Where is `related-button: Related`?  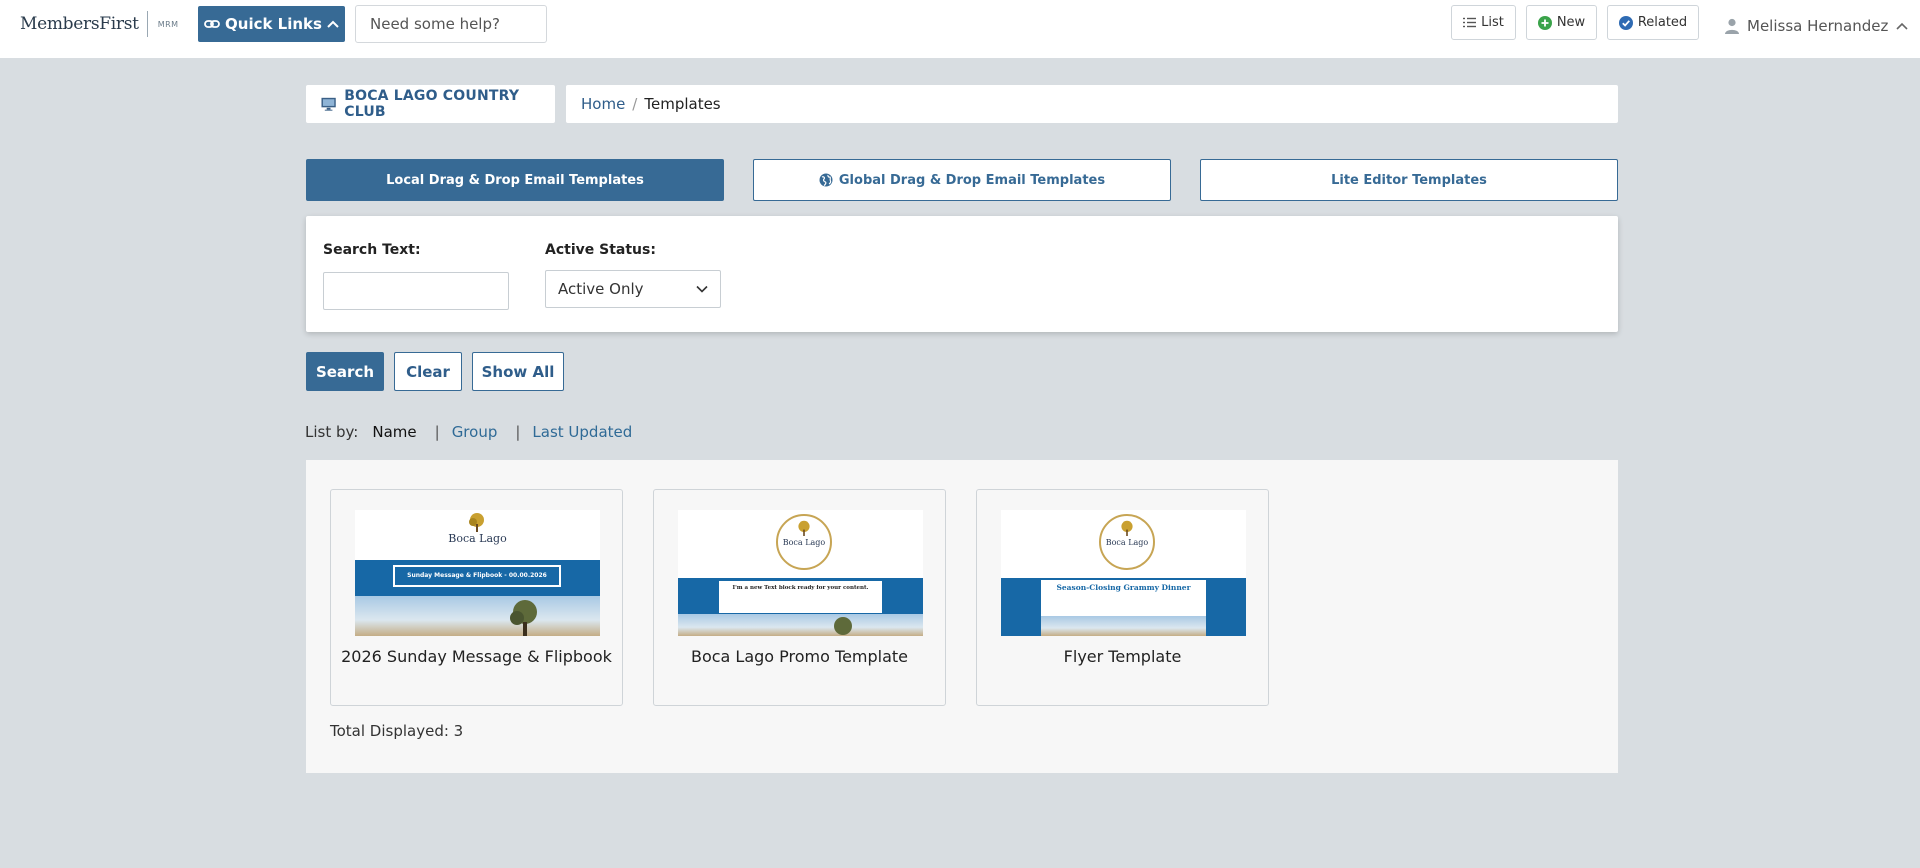
related-button: Related is located at coordinates (1653, 22).